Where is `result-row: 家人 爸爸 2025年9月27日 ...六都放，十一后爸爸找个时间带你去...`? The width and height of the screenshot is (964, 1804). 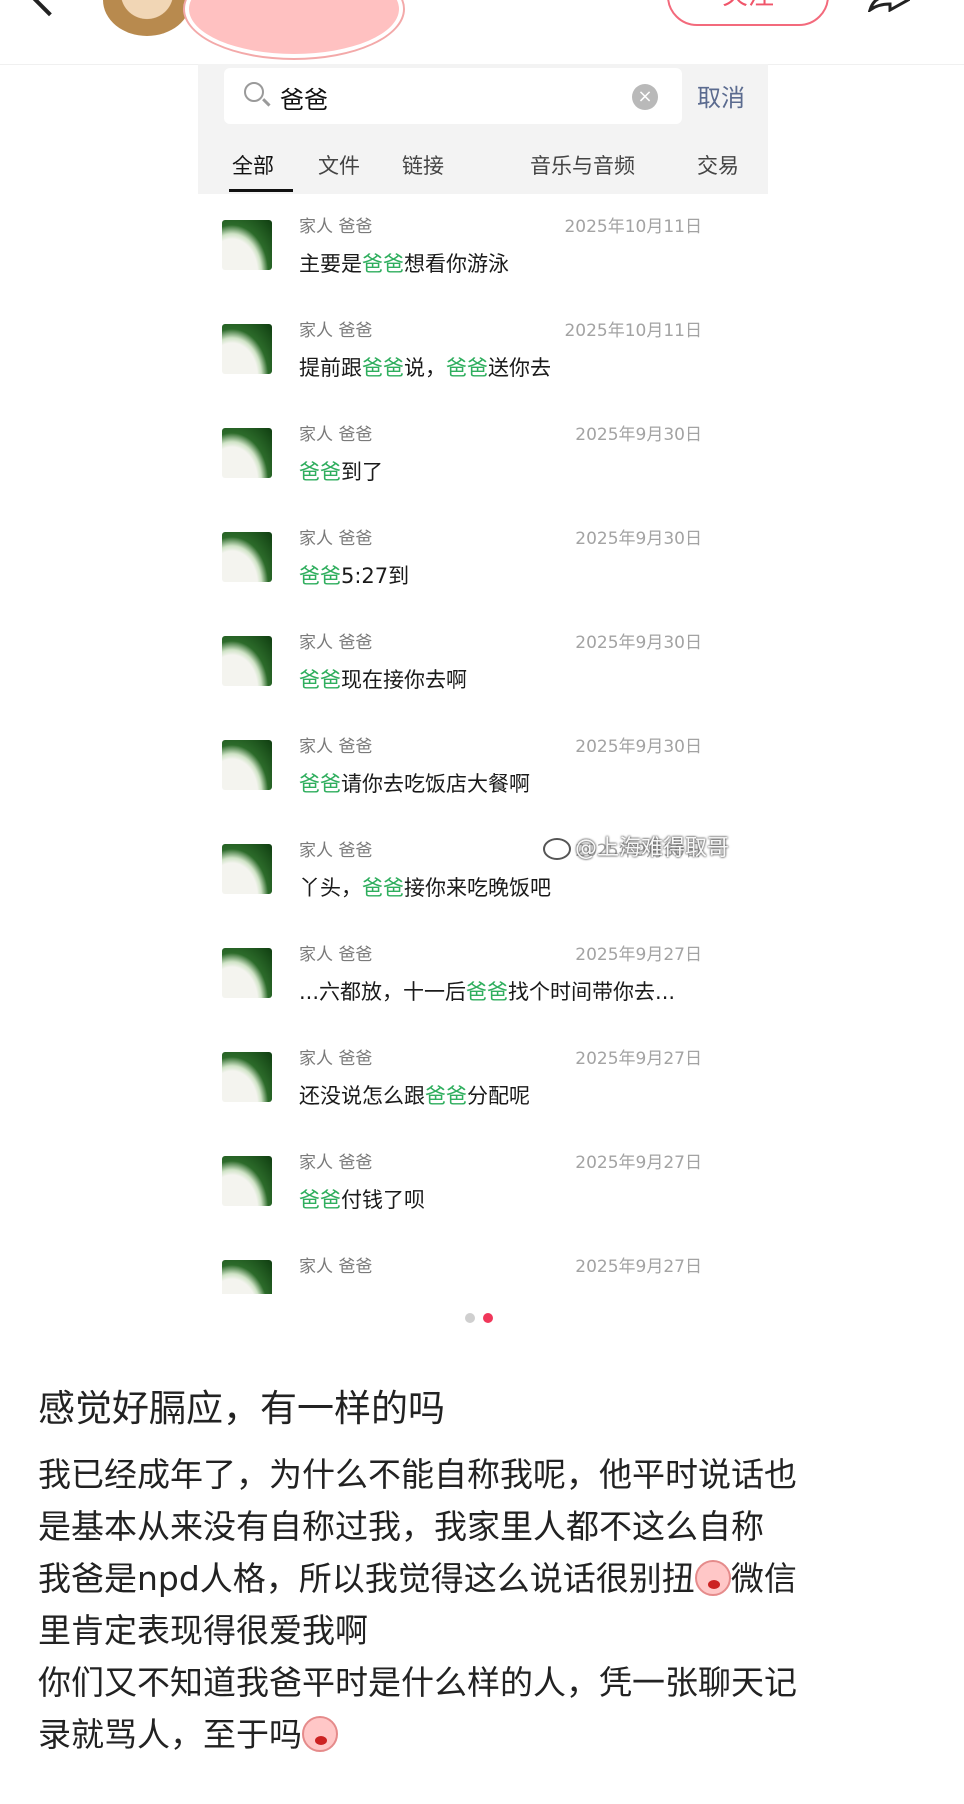
result-row: 家人 爸爸 2025年9月27日 ...六都放，十一后爸爸找个时间带你去... is located at coordinates (483, 974).